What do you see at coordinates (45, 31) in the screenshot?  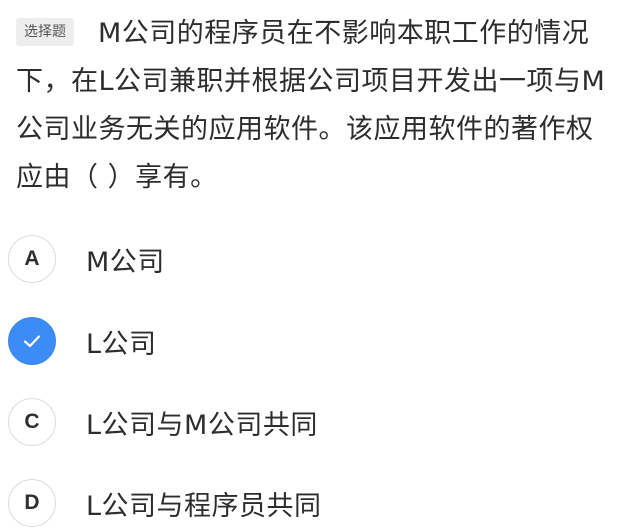 I see `question-type-badge: 选择题` at bounding box center [45, 31].